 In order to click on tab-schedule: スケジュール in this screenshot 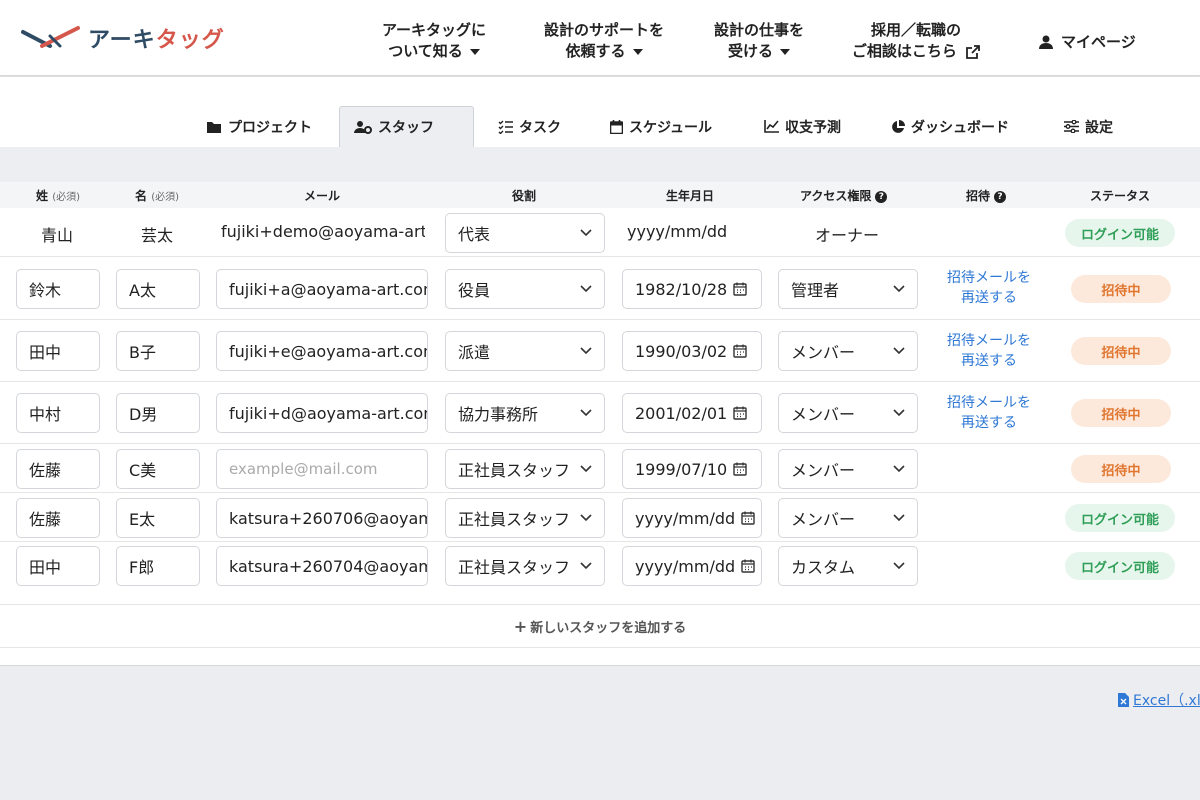, I will do `click(661, 126)`.